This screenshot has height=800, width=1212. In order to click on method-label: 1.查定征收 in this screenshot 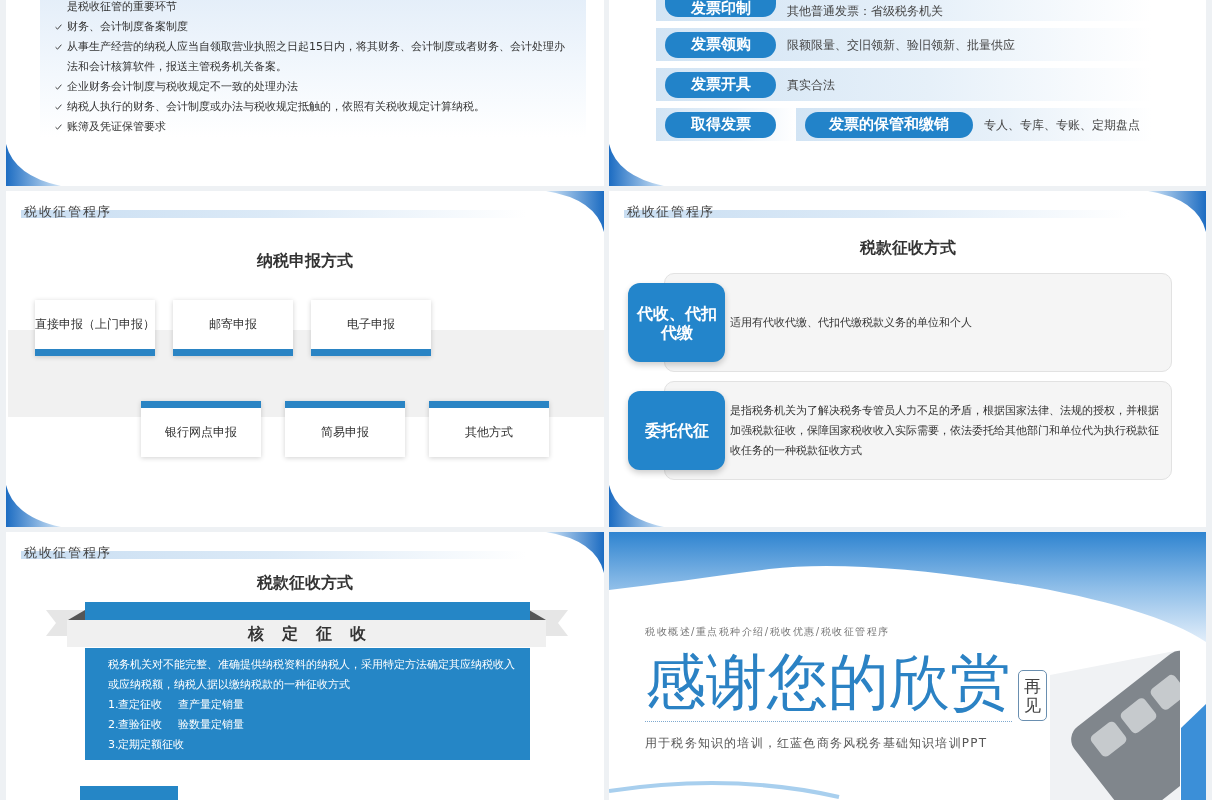, I will do `click(136, 705)`.